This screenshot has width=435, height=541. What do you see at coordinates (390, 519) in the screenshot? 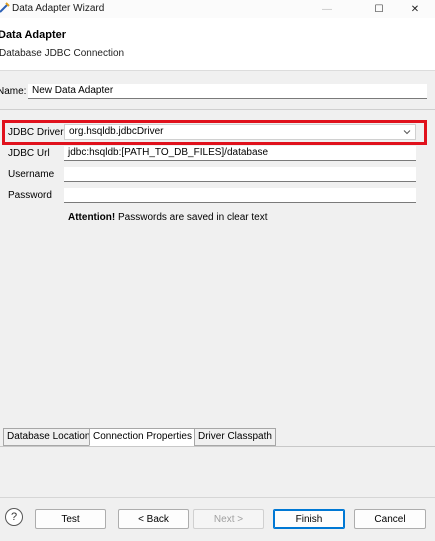
I see `cancel-button: Cancel` at bounding box center [390, 519].